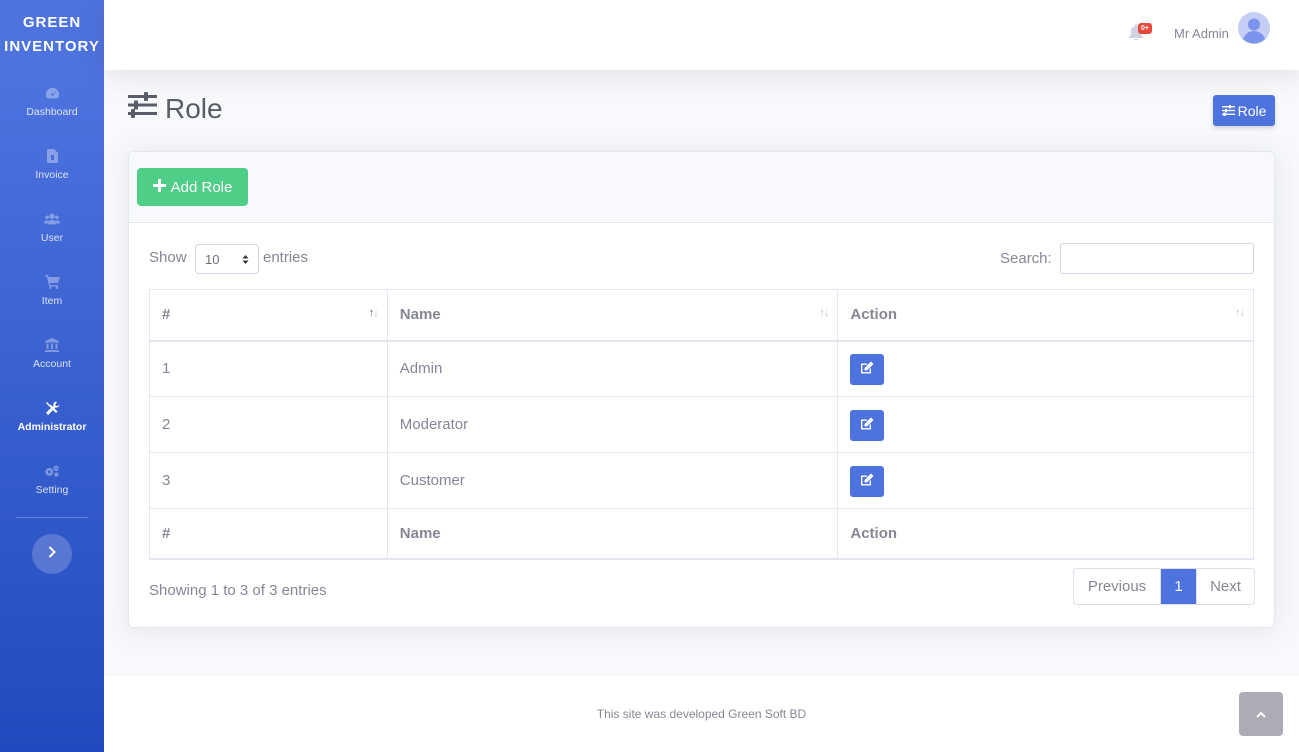 This screenshot has height=752, width=1299. Describe the element at coordinates (1145, 28) in the screenshot. I see `notification-badge: 0+` at that location.